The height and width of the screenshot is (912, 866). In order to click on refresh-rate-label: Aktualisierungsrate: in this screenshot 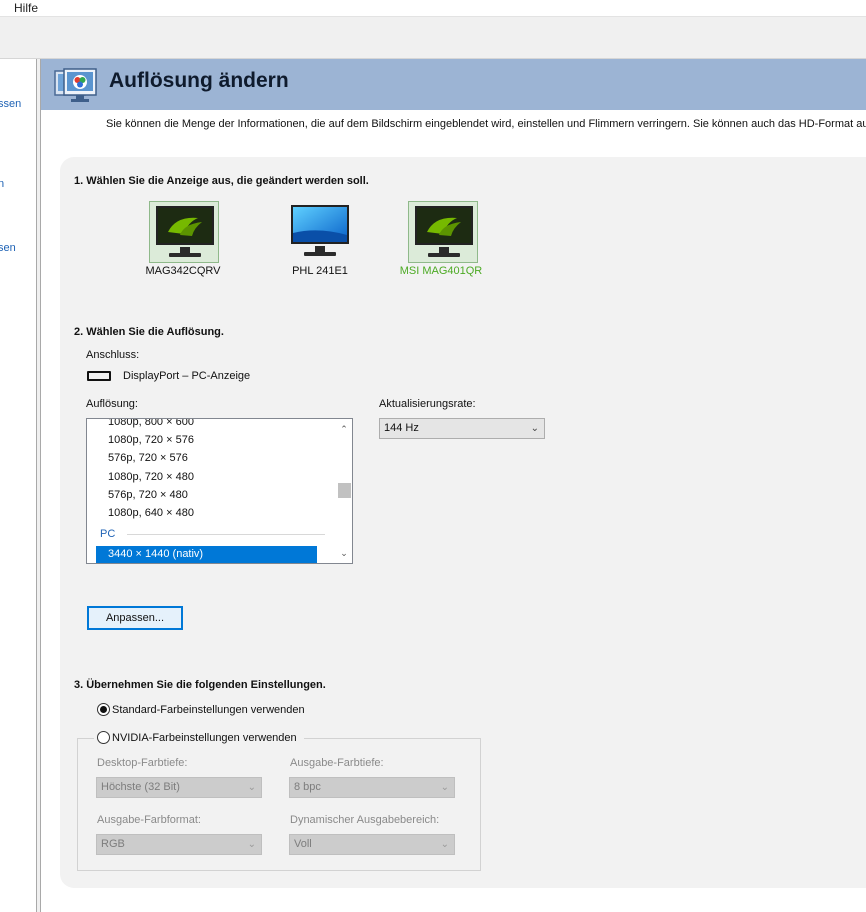, I will do `click(427, 404)`.